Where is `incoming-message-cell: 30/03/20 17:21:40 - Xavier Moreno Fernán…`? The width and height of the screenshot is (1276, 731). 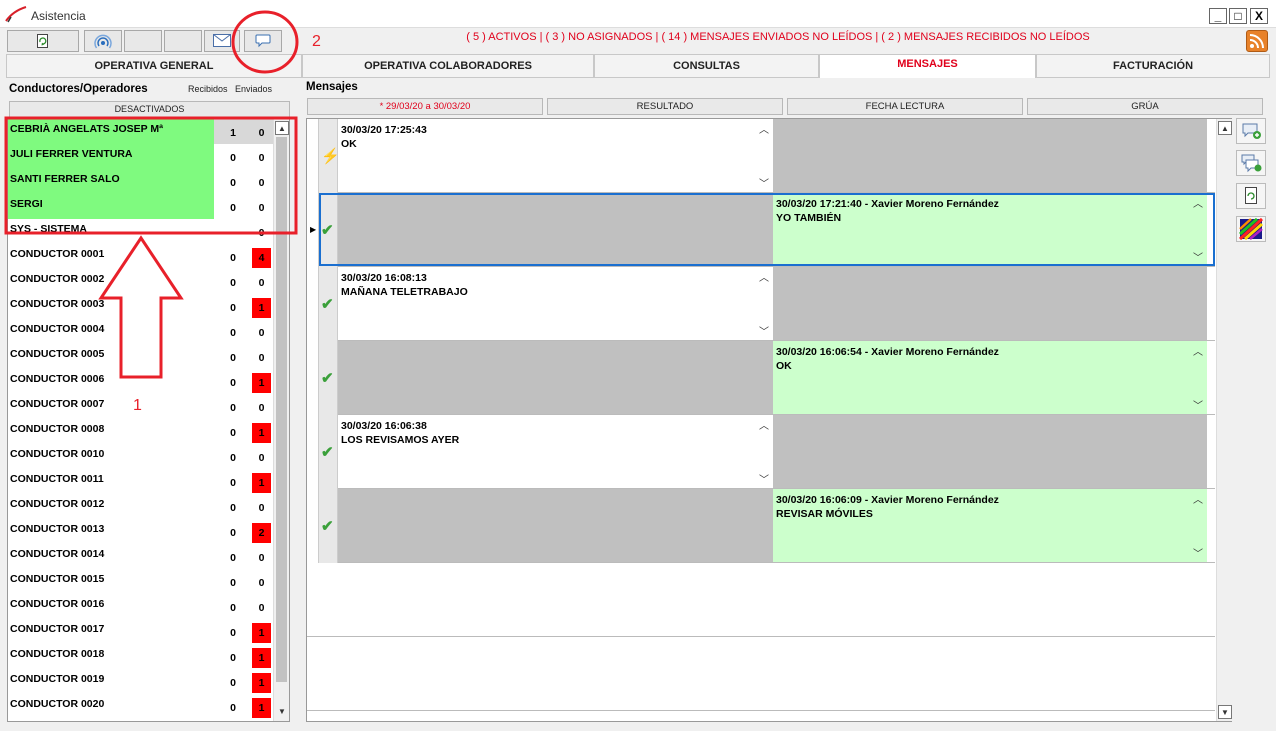 incoming-message-cell: 30/03/20 17:21:40 - Xavier Moreno Fernán… is located at coordinates (990, 229).